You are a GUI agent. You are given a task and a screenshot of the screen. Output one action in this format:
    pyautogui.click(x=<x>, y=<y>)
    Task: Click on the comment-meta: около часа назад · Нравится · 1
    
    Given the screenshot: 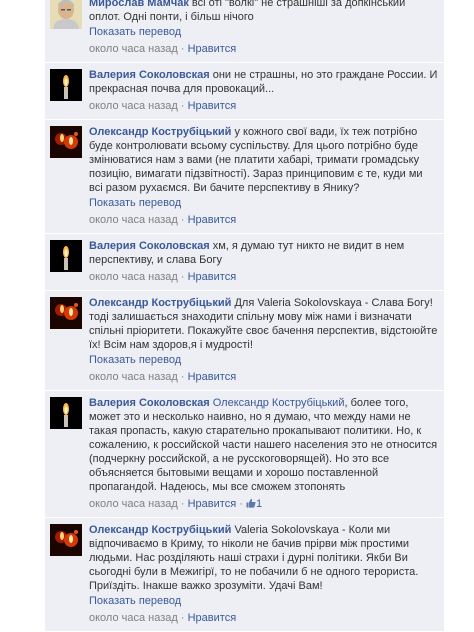 What is the action you would take?
    pyautogui.click(x=176, y=504)
    